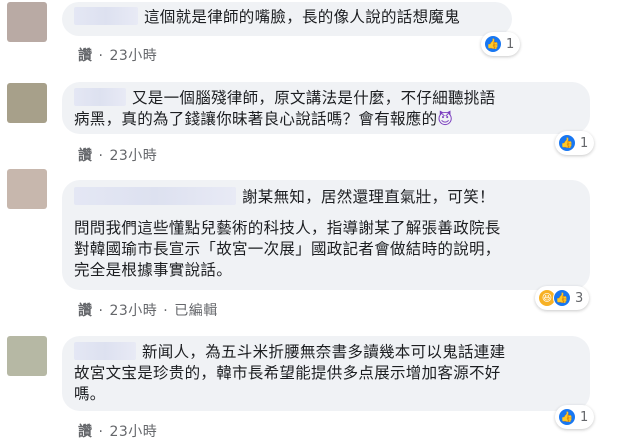 The height and width of the screenshot is (447, 640). Describe the element at coordinates (196, 311) in the screenshot. I see `edited-label: 已編輯` at that location.